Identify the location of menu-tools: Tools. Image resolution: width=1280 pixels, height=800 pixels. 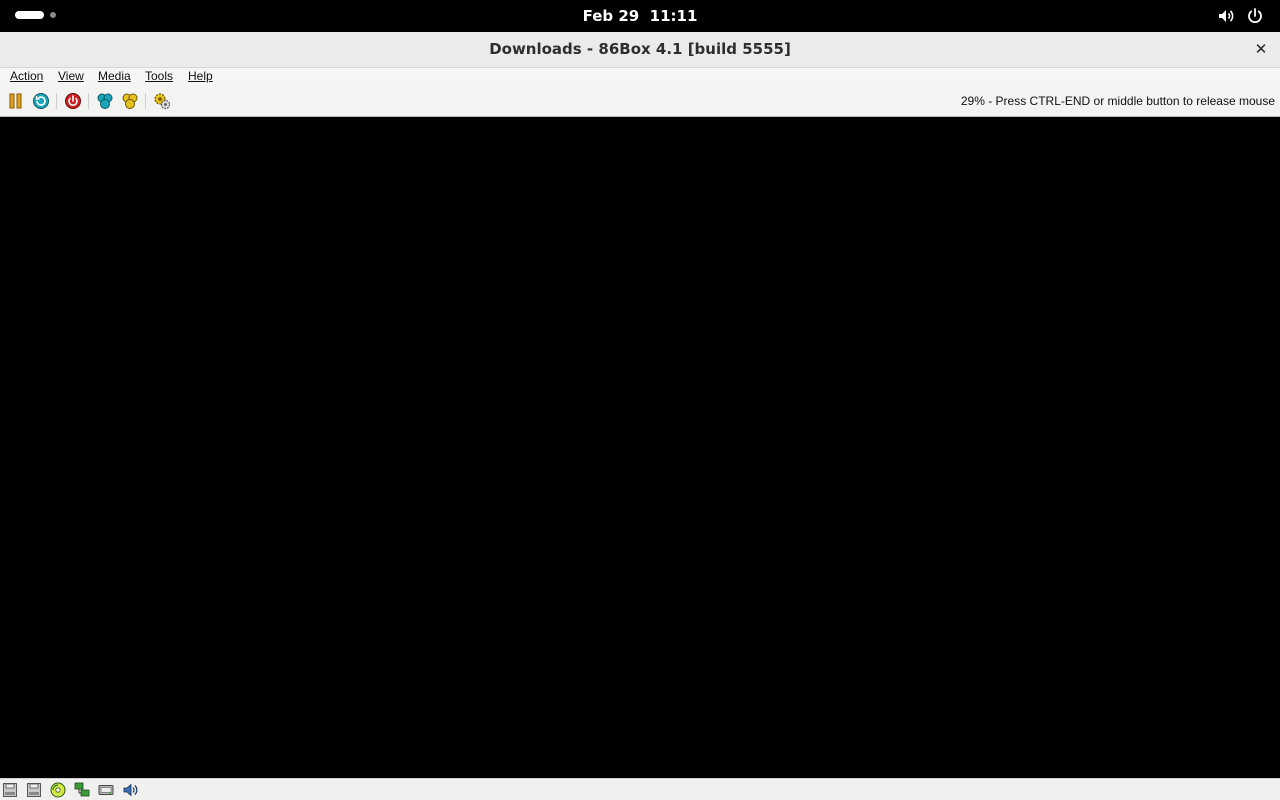
(159, 76).